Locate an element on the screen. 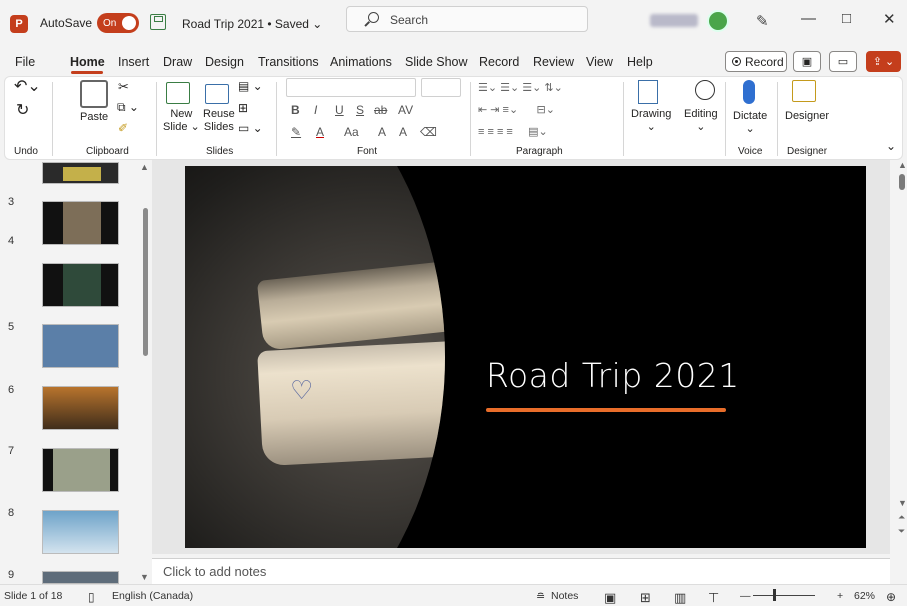 The height and width of the screenshot is (606, 907). slideshow-icon: ⊤ is located at coordinates (713, 598).